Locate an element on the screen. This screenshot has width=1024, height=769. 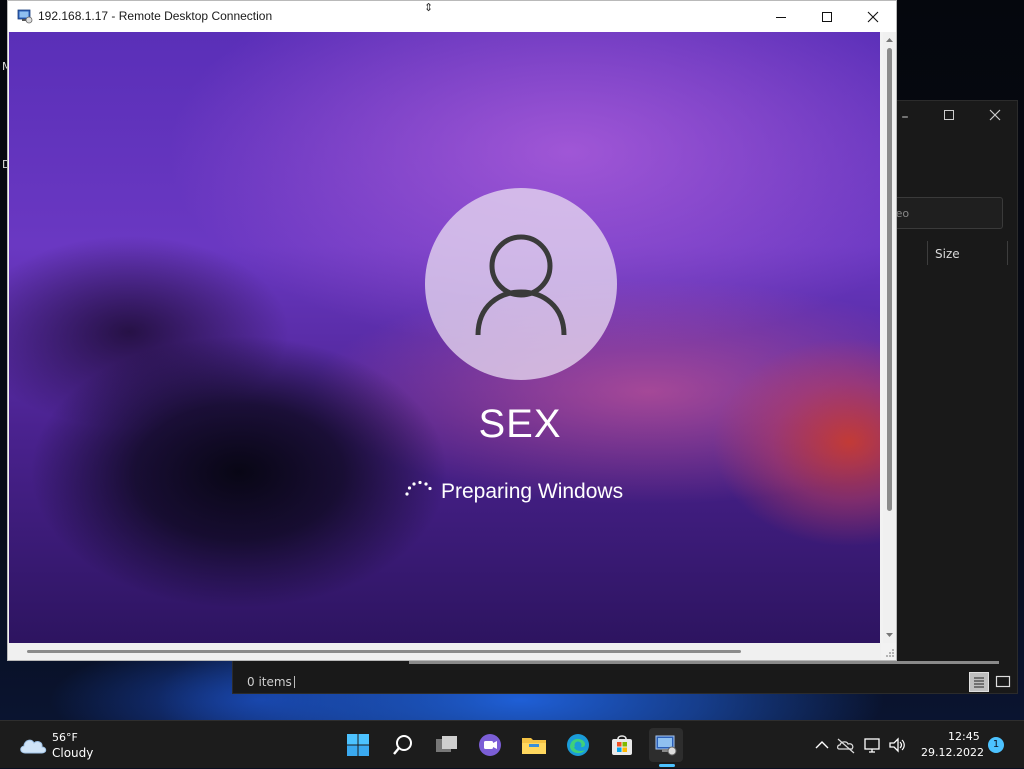
show-hidden-icons-chevron-icon is located at coordinates (822, 745).